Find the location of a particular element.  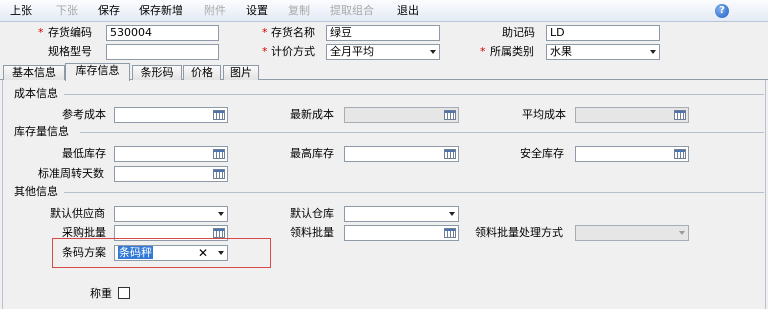

spec-label: 规格型号 is located at coordinates (70, 51).